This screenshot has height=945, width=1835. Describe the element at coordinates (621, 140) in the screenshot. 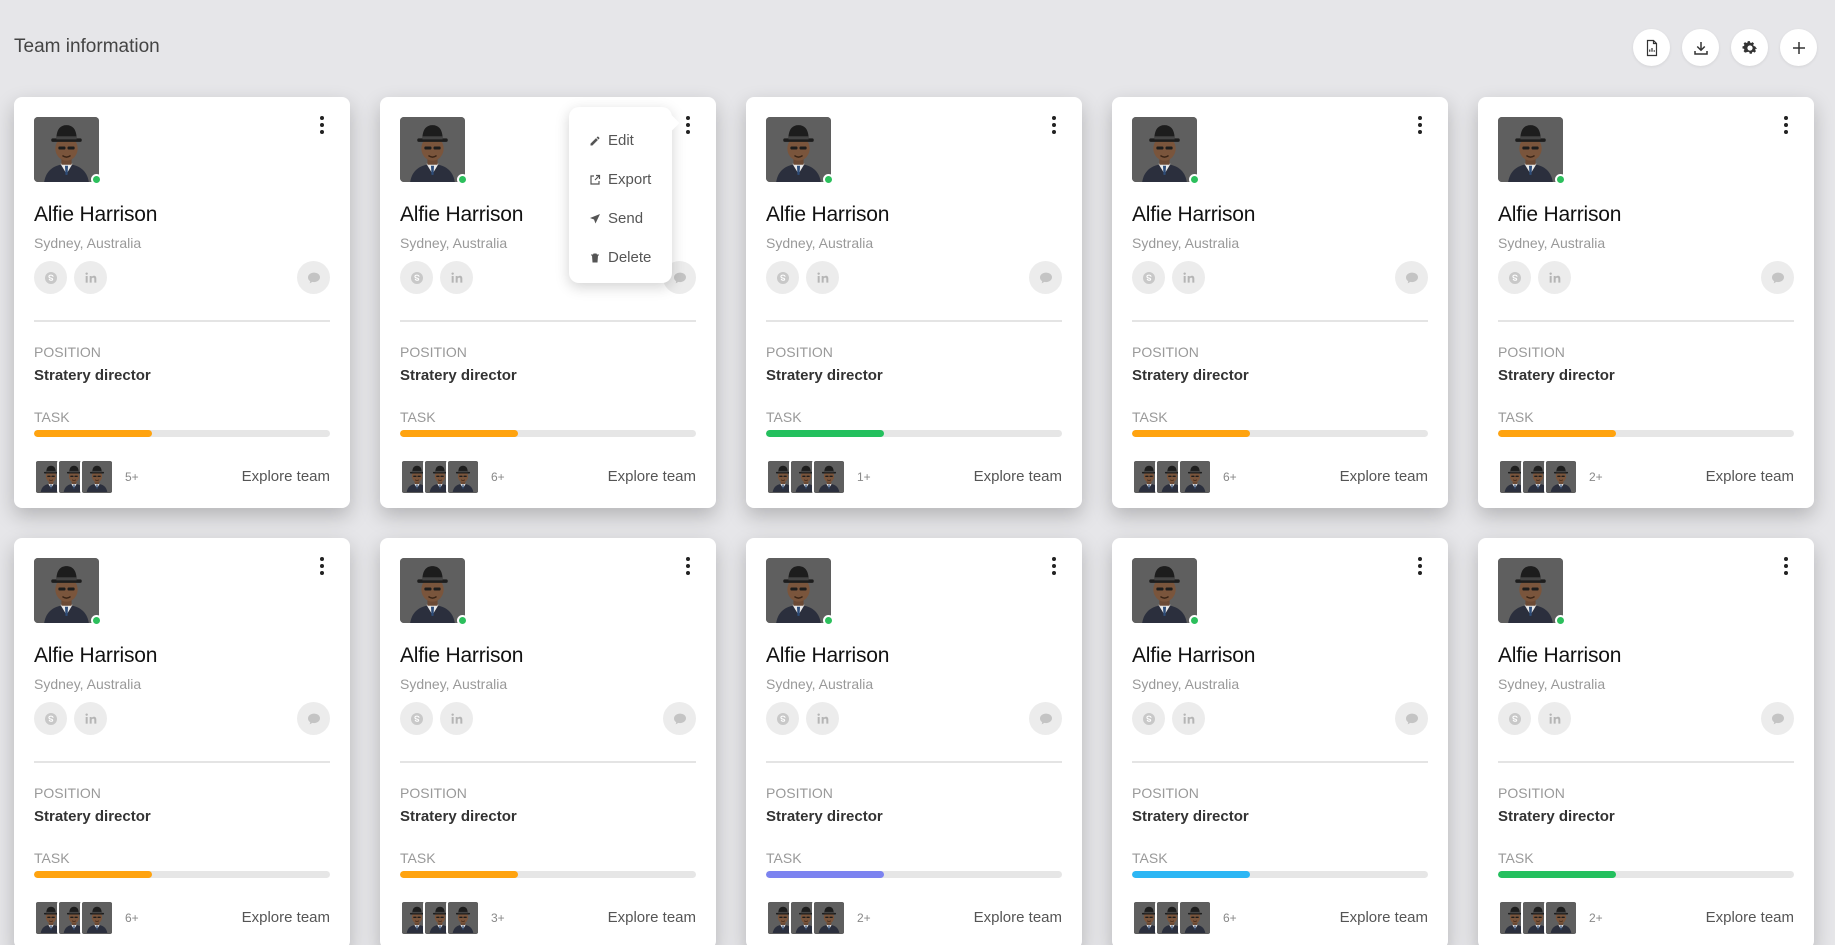

I see `menu-item-label: Edit` at that location.